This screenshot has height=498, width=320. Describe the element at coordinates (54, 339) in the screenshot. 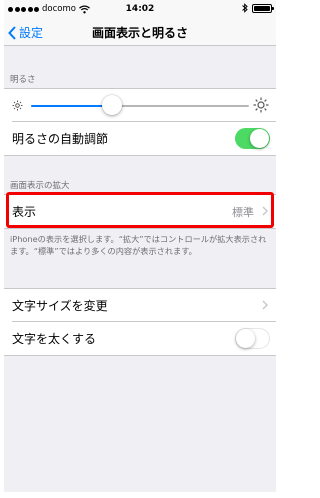

I see `bold-text-label: 文字を太くする` at that location.